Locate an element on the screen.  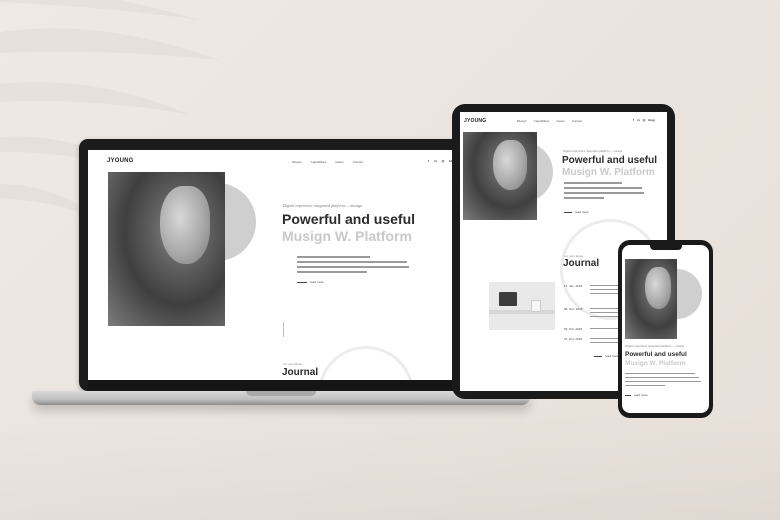
laptop-photo-icon is located at coordinates (508, 299).